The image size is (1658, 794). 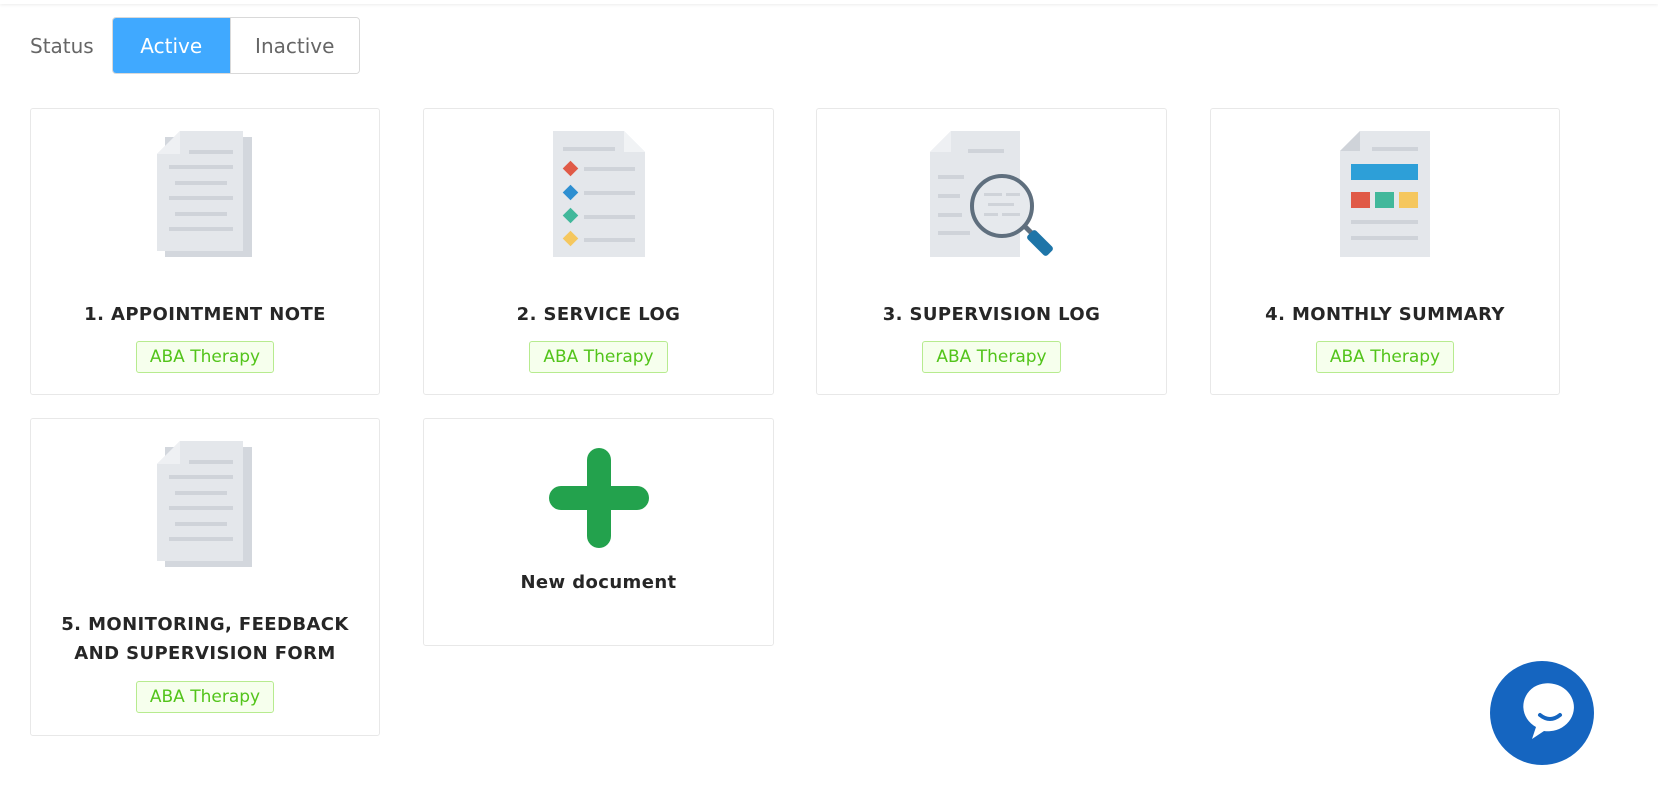 I want to click on status-filter: Status Active Inactive, so click(x=195, y=45).